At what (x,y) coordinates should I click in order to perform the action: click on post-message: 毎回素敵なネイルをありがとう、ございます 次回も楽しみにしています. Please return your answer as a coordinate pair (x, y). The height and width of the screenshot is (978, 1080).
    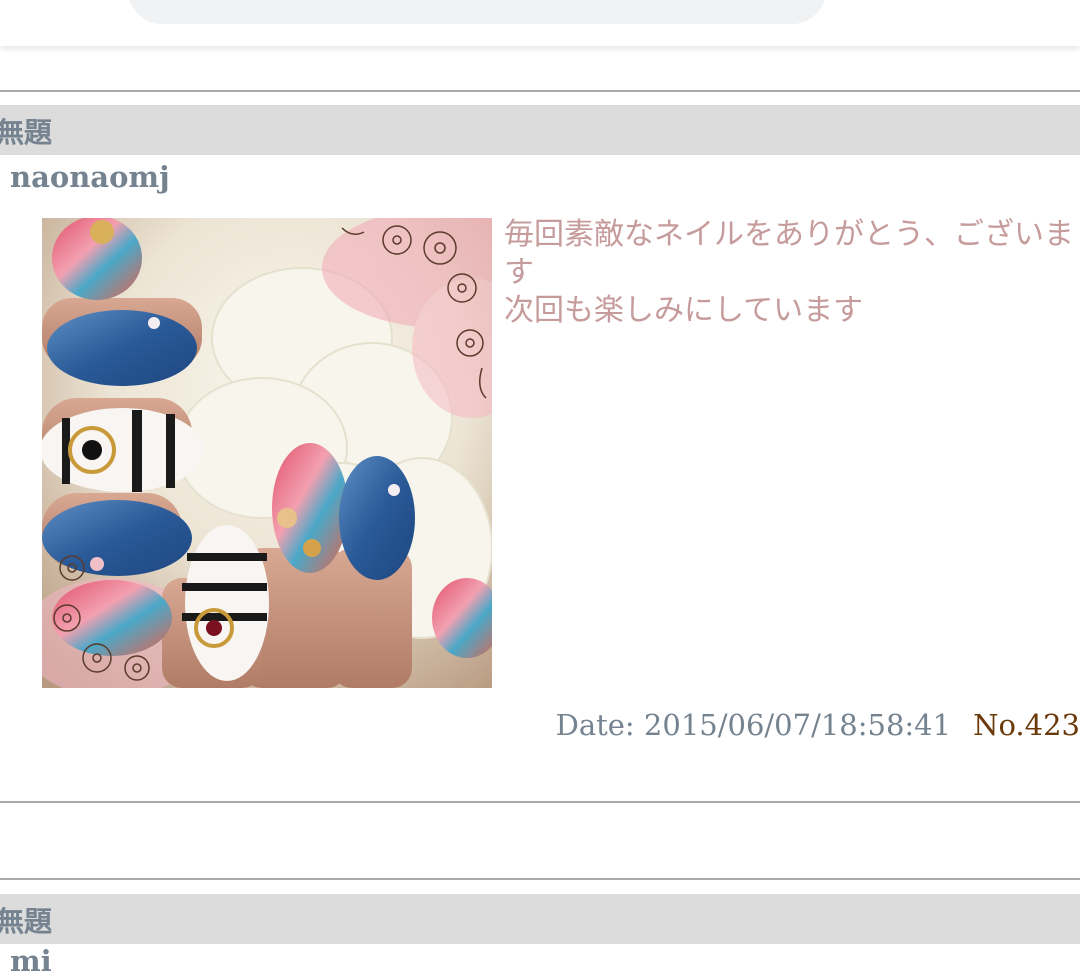
    Looking at the image, I should click on (789, 273).